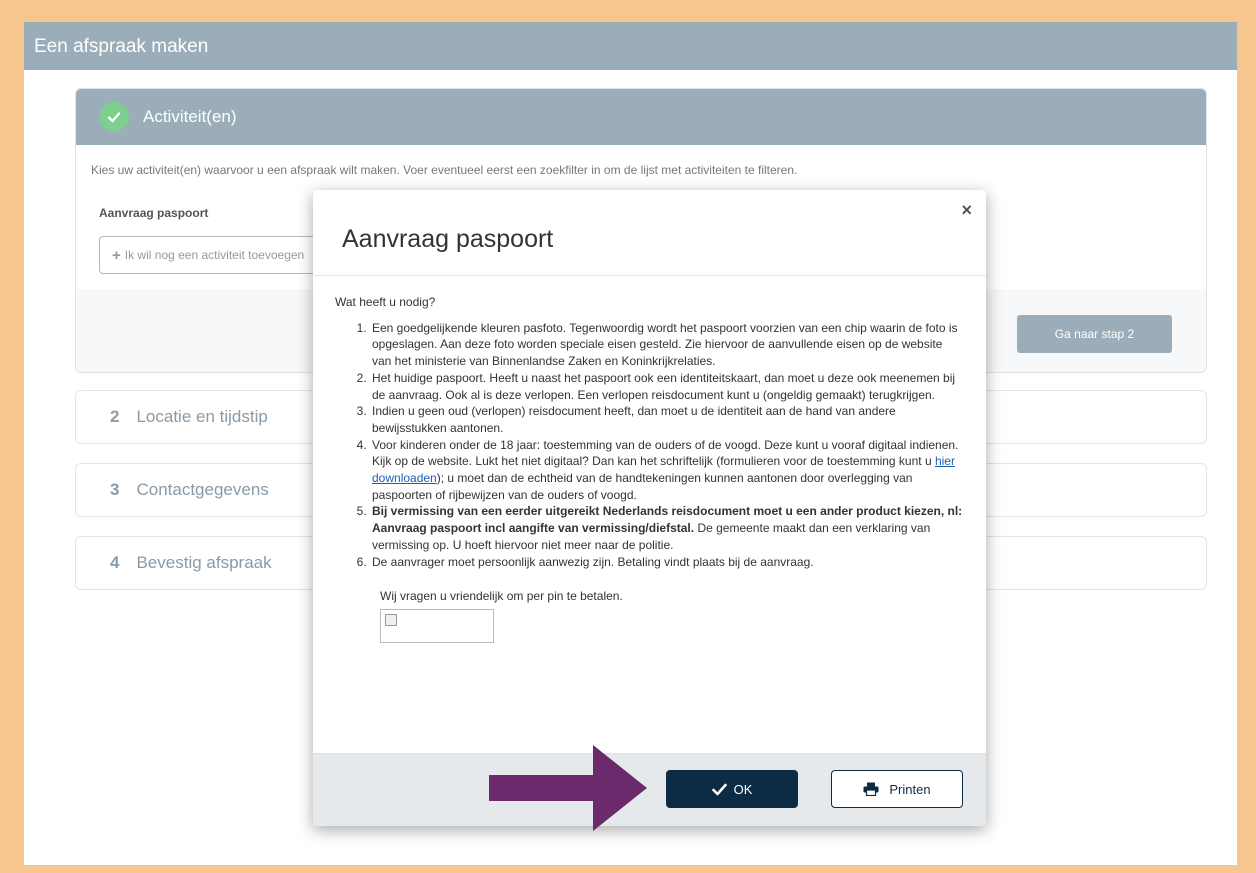 The image size is (1256, 873). I want to click on pointer-arrow-icon, so click(568, 788).